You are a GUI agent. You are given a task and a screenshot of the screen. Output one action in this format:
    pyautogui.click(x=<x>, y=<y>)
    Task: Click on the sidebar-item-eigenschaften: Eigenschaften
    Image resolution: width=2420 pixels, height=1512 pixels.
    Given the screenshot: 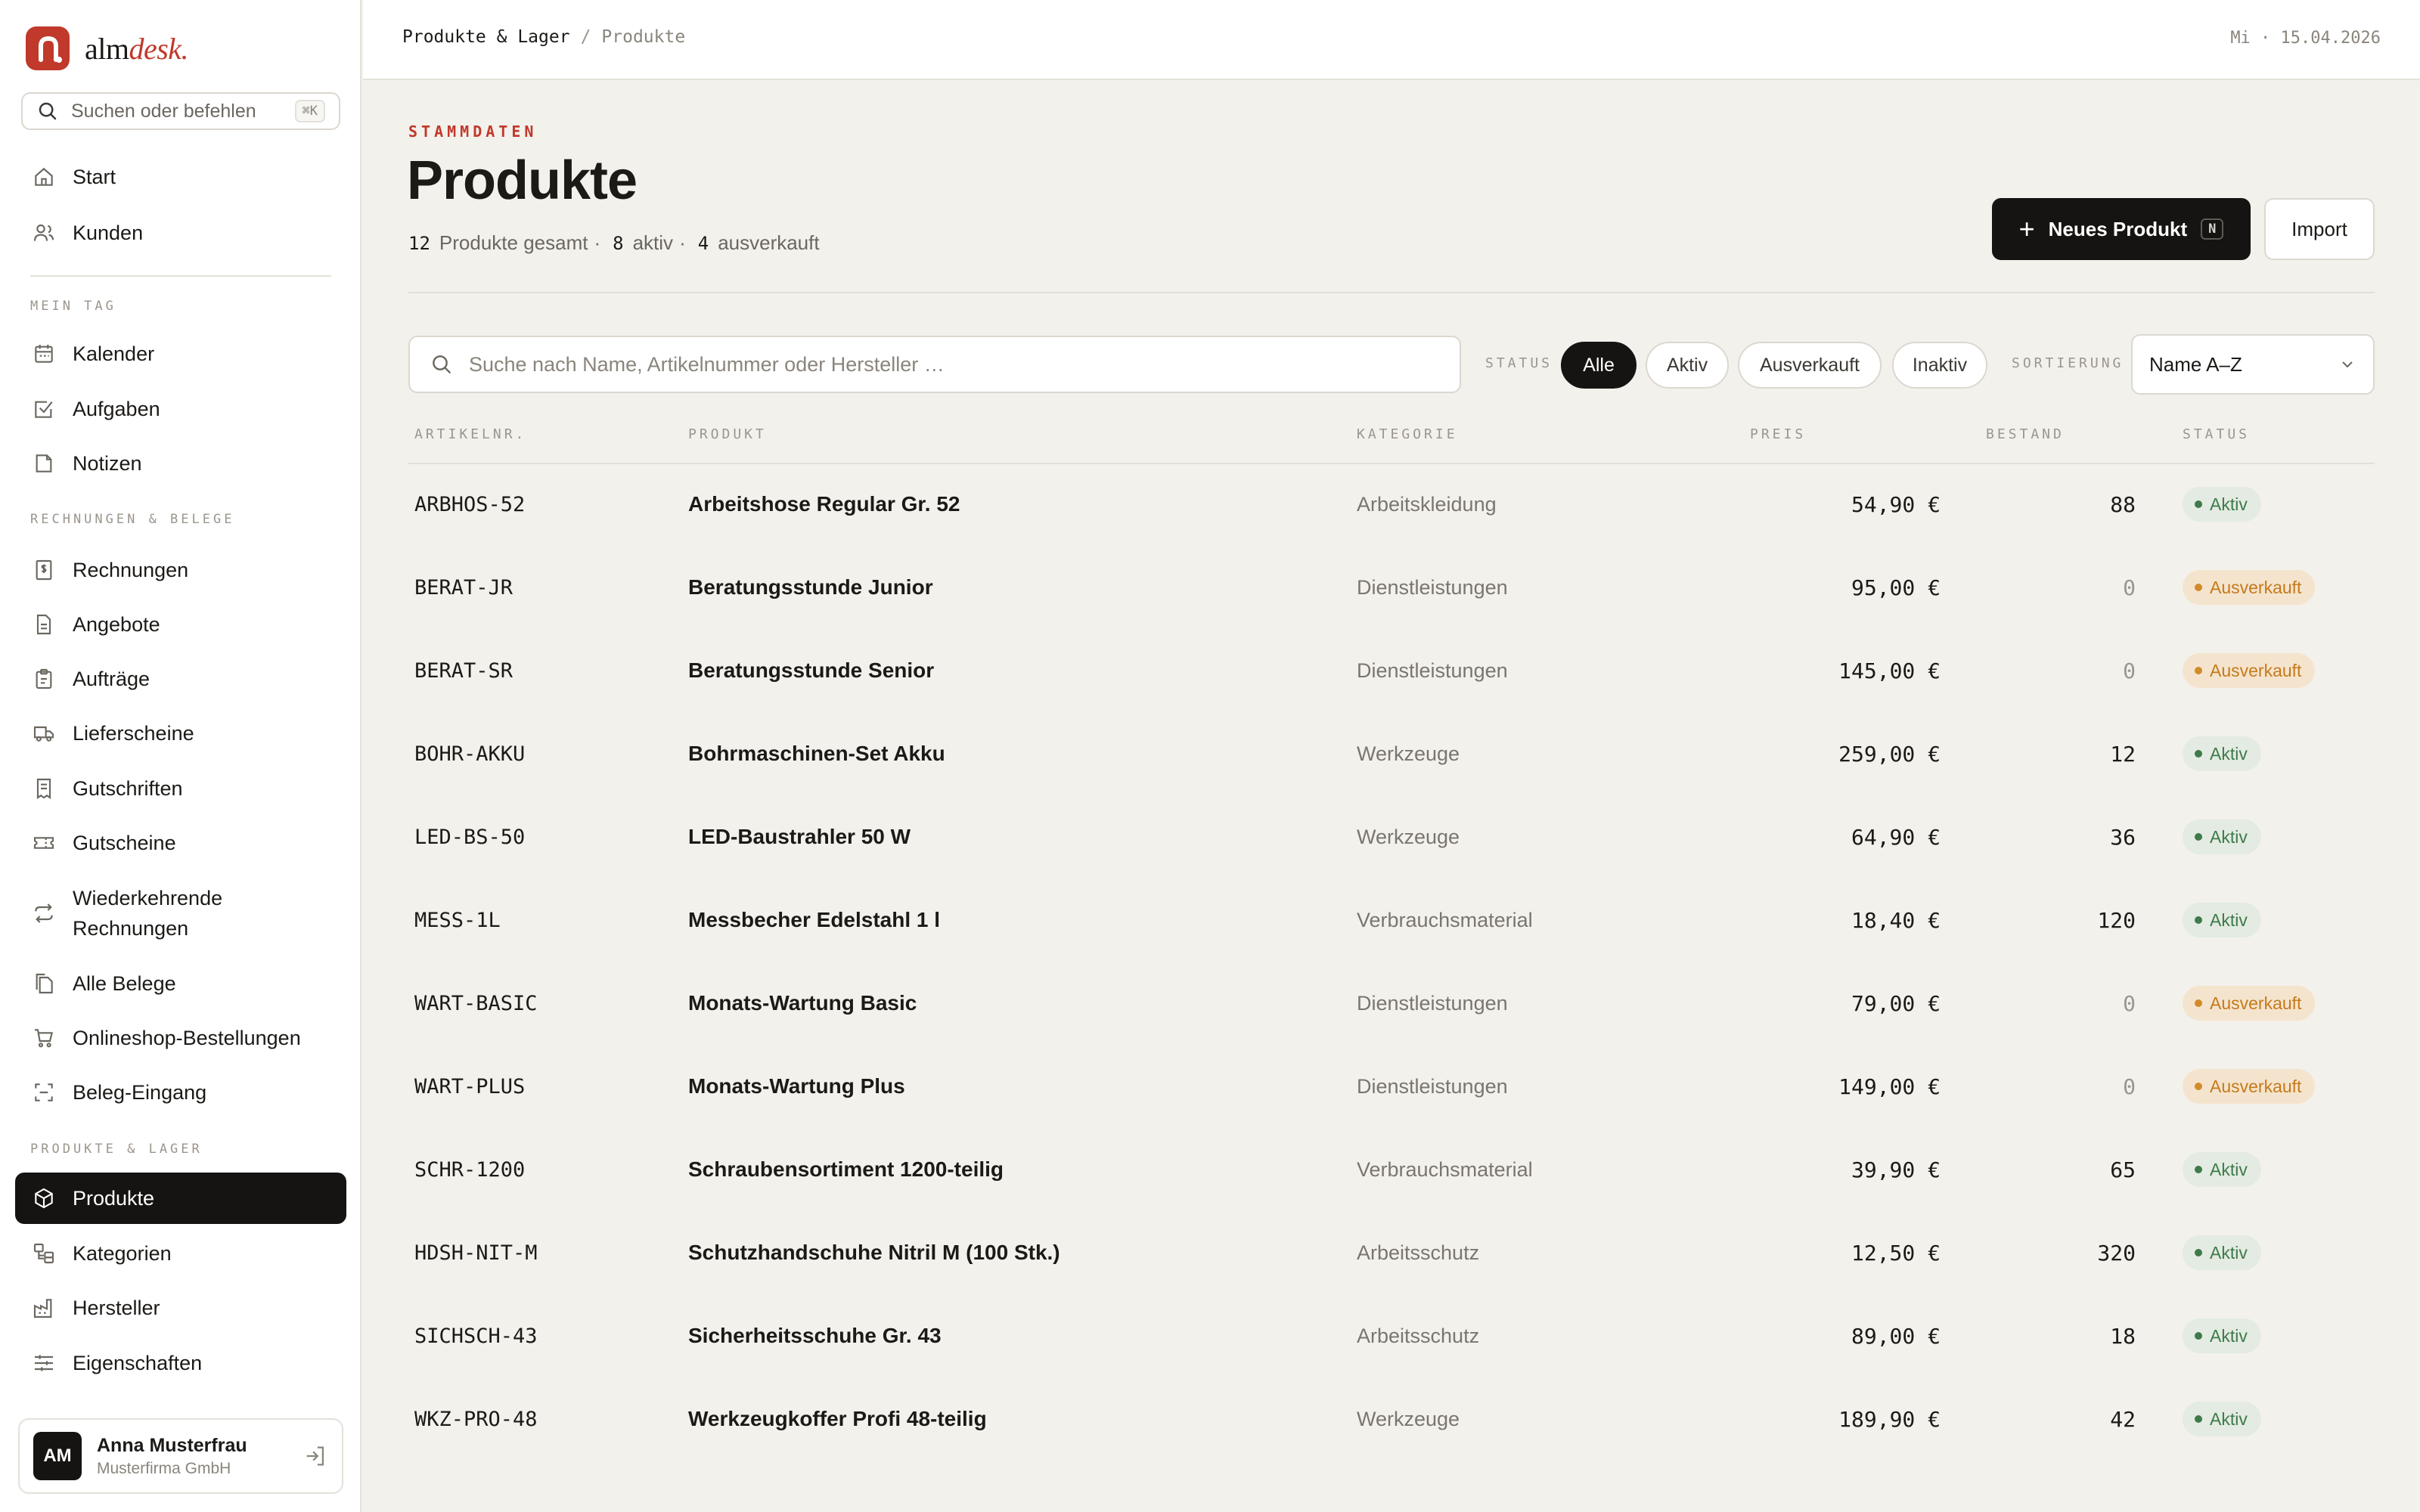 What is the action you would take?
    pyautogui.click(x=180, y=1363)
    